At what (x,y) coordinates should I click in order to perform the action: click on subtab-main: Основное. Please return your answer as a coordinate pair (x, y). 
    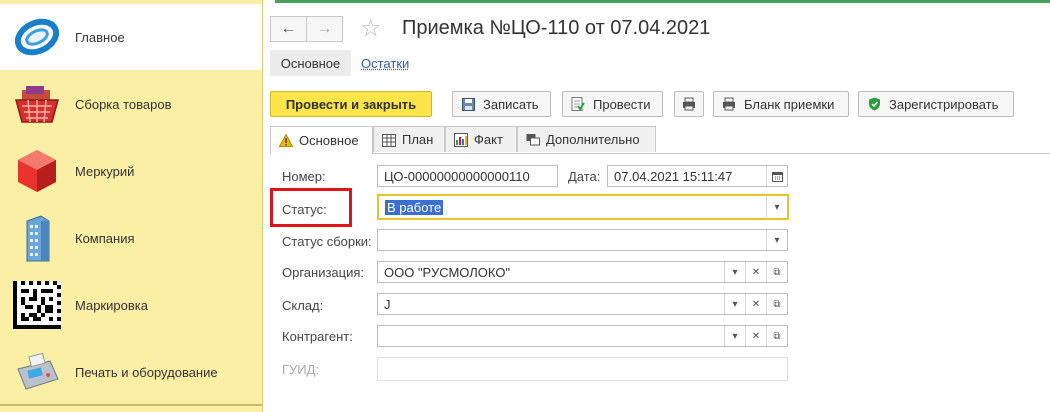
    Looking at the image, I should click on (310, 63).